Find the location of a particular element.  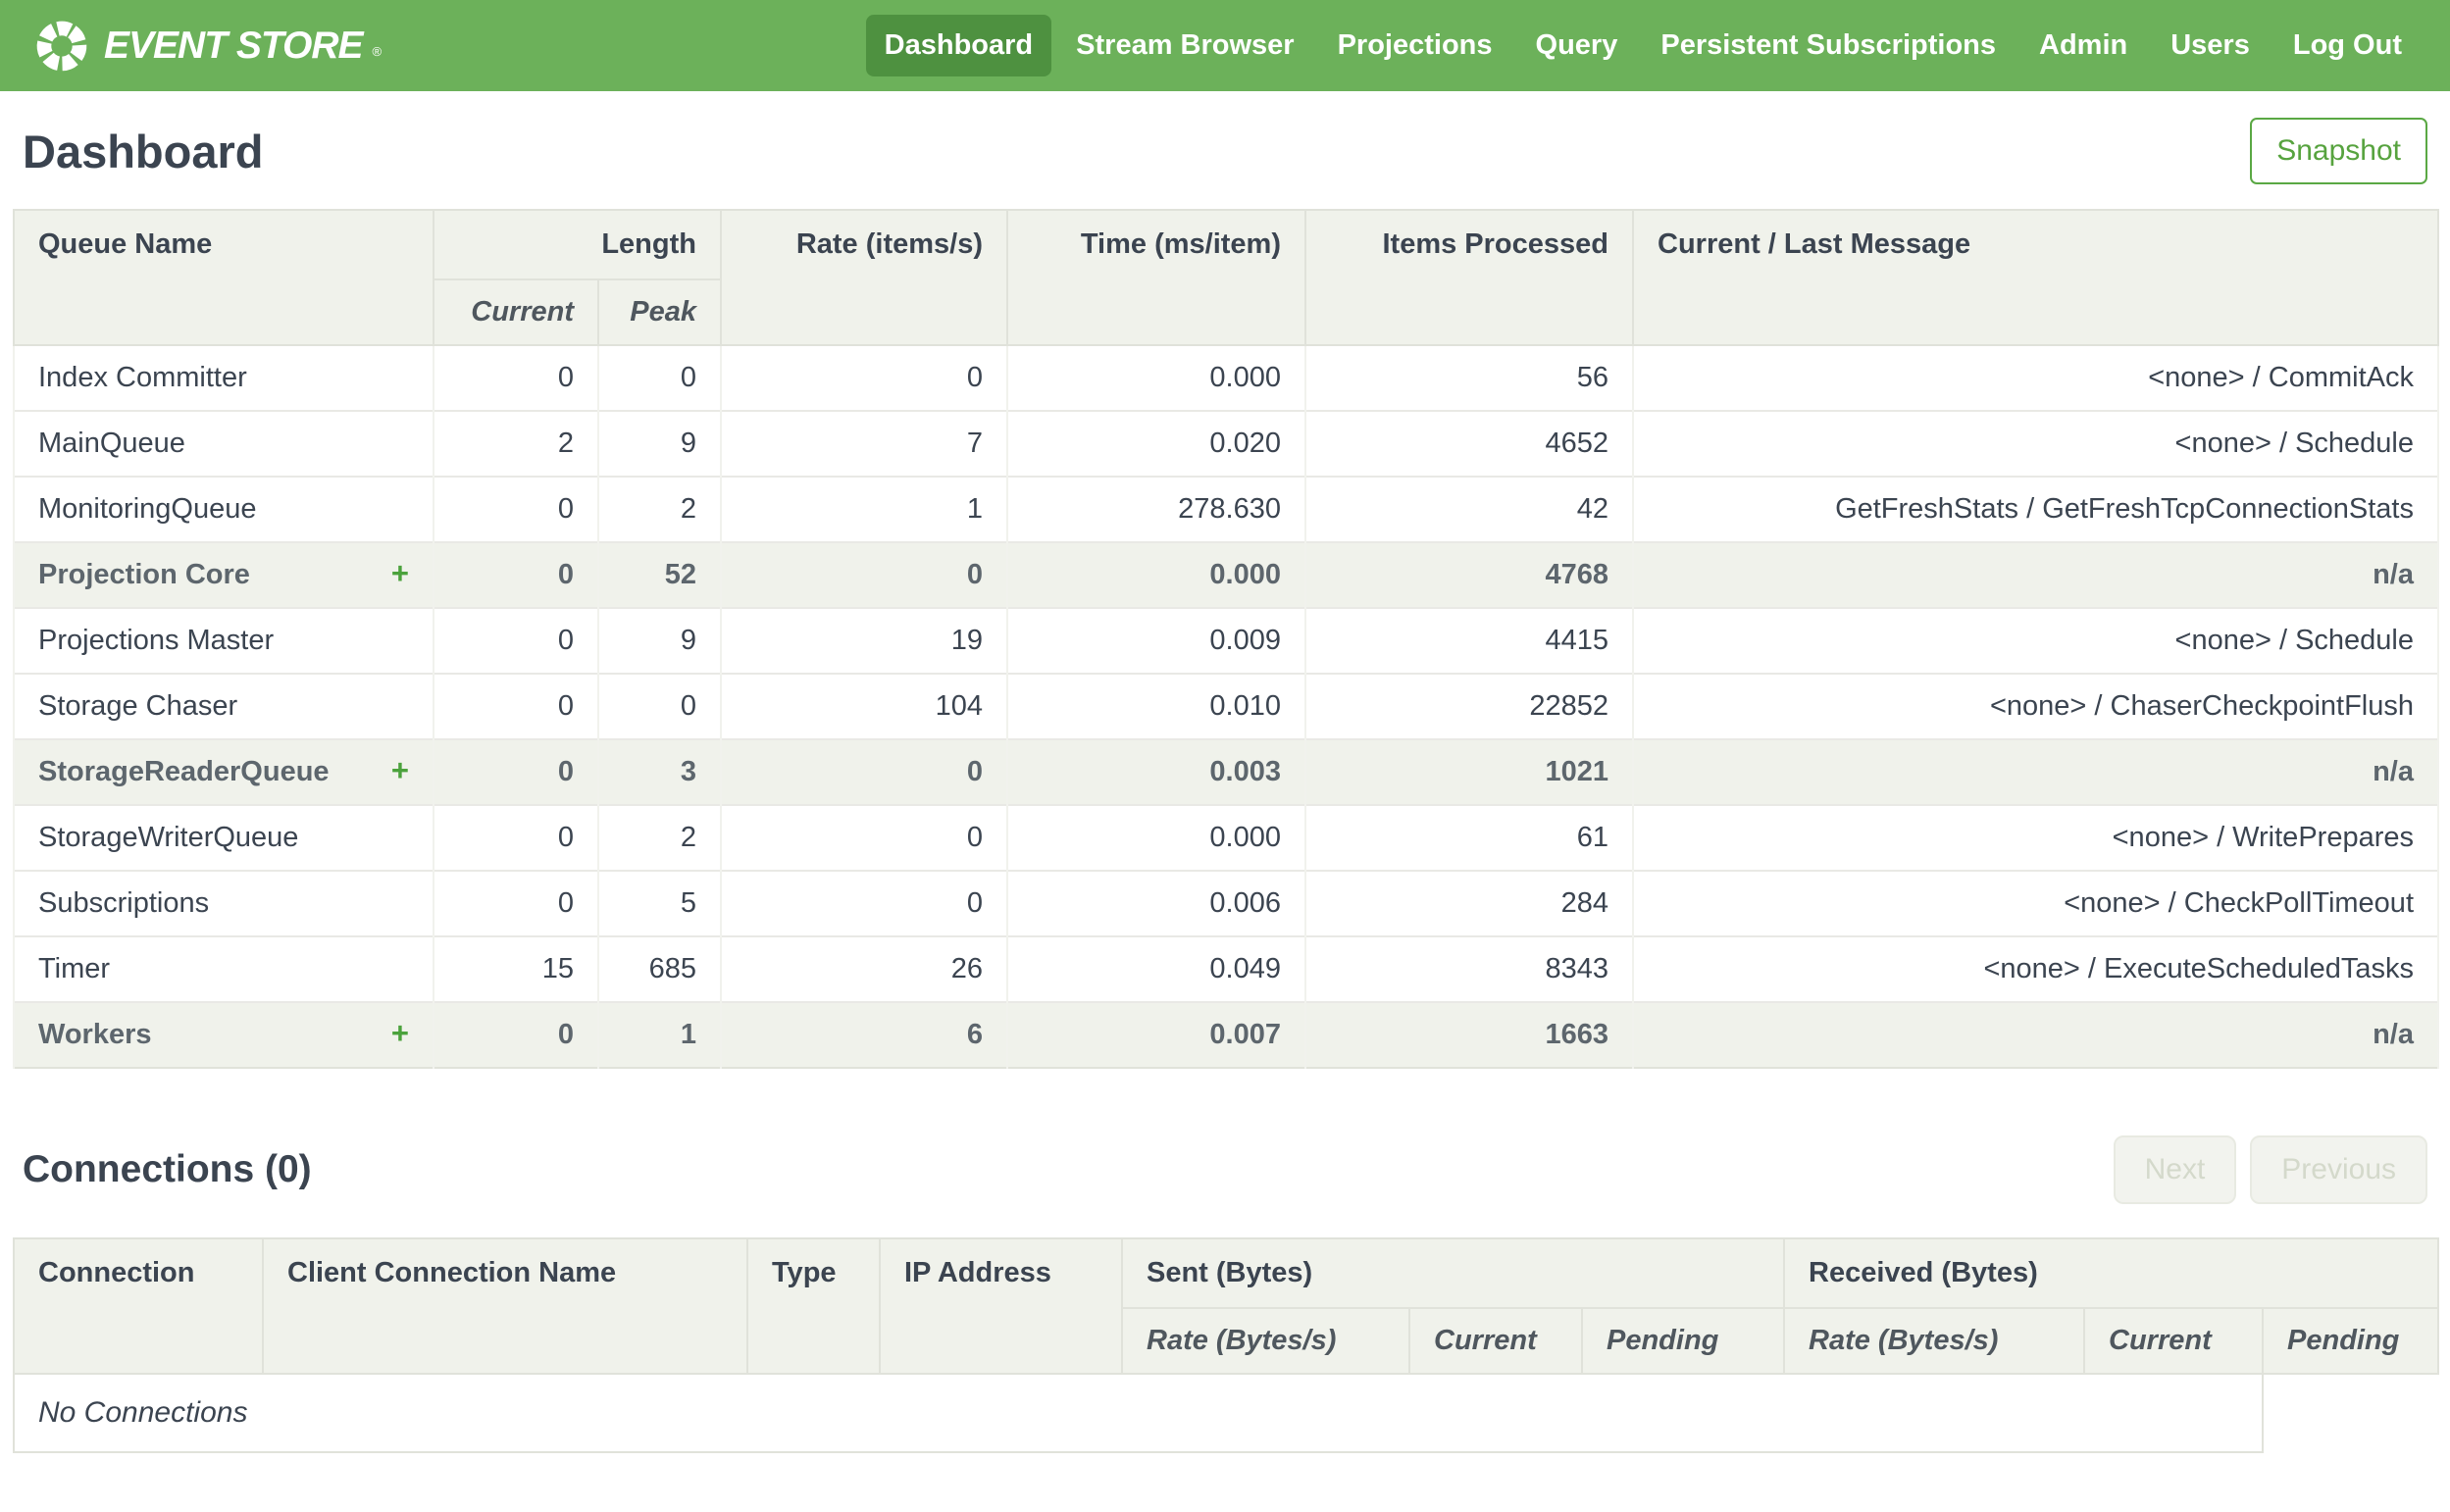

queue-current-cell: 2 is located at coordinates (516, 443).